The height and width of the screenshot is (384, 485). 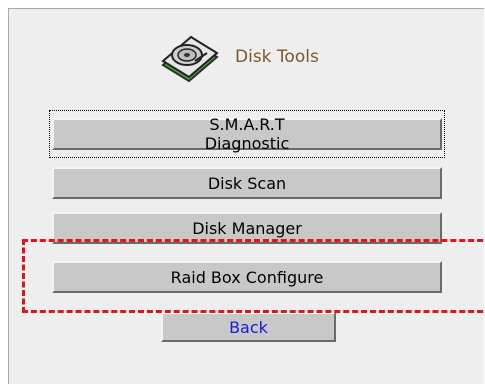 I want to click on disk-manager-button: Disk Manager, so click(x=247, y=228).